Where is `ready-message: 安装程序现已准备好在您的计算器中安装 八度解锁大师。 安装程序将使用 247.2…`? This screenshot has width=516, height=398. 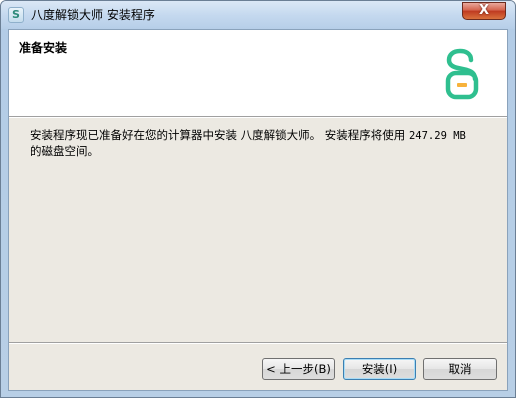 ready-message: 安装程序现已准备好在您的计算器中安装 八度解锁大师。 安装程序将使用 247.2… is located at coordinates (264, 143).